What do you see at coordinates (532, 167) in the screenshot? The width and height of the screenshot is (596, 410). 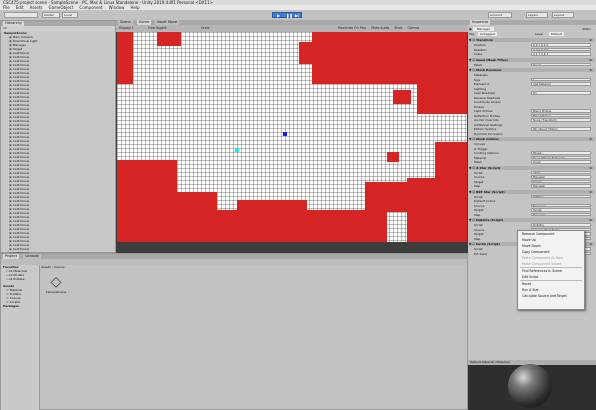 I see `component-header: ▼ ☑ A Star (Script) ⚙` at bounding box center [532, 167].